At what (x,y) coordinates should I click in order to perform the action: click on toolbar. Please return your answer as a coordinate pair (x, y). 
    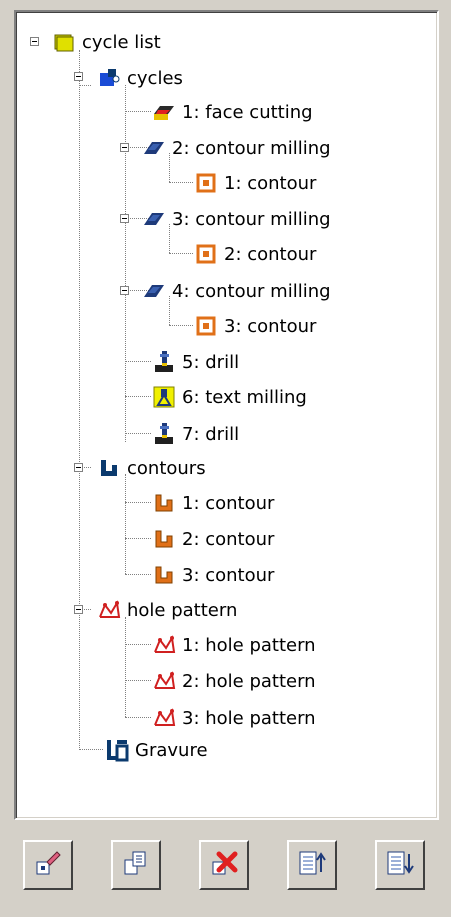
    Looking at the image, I should click on (225, 870).